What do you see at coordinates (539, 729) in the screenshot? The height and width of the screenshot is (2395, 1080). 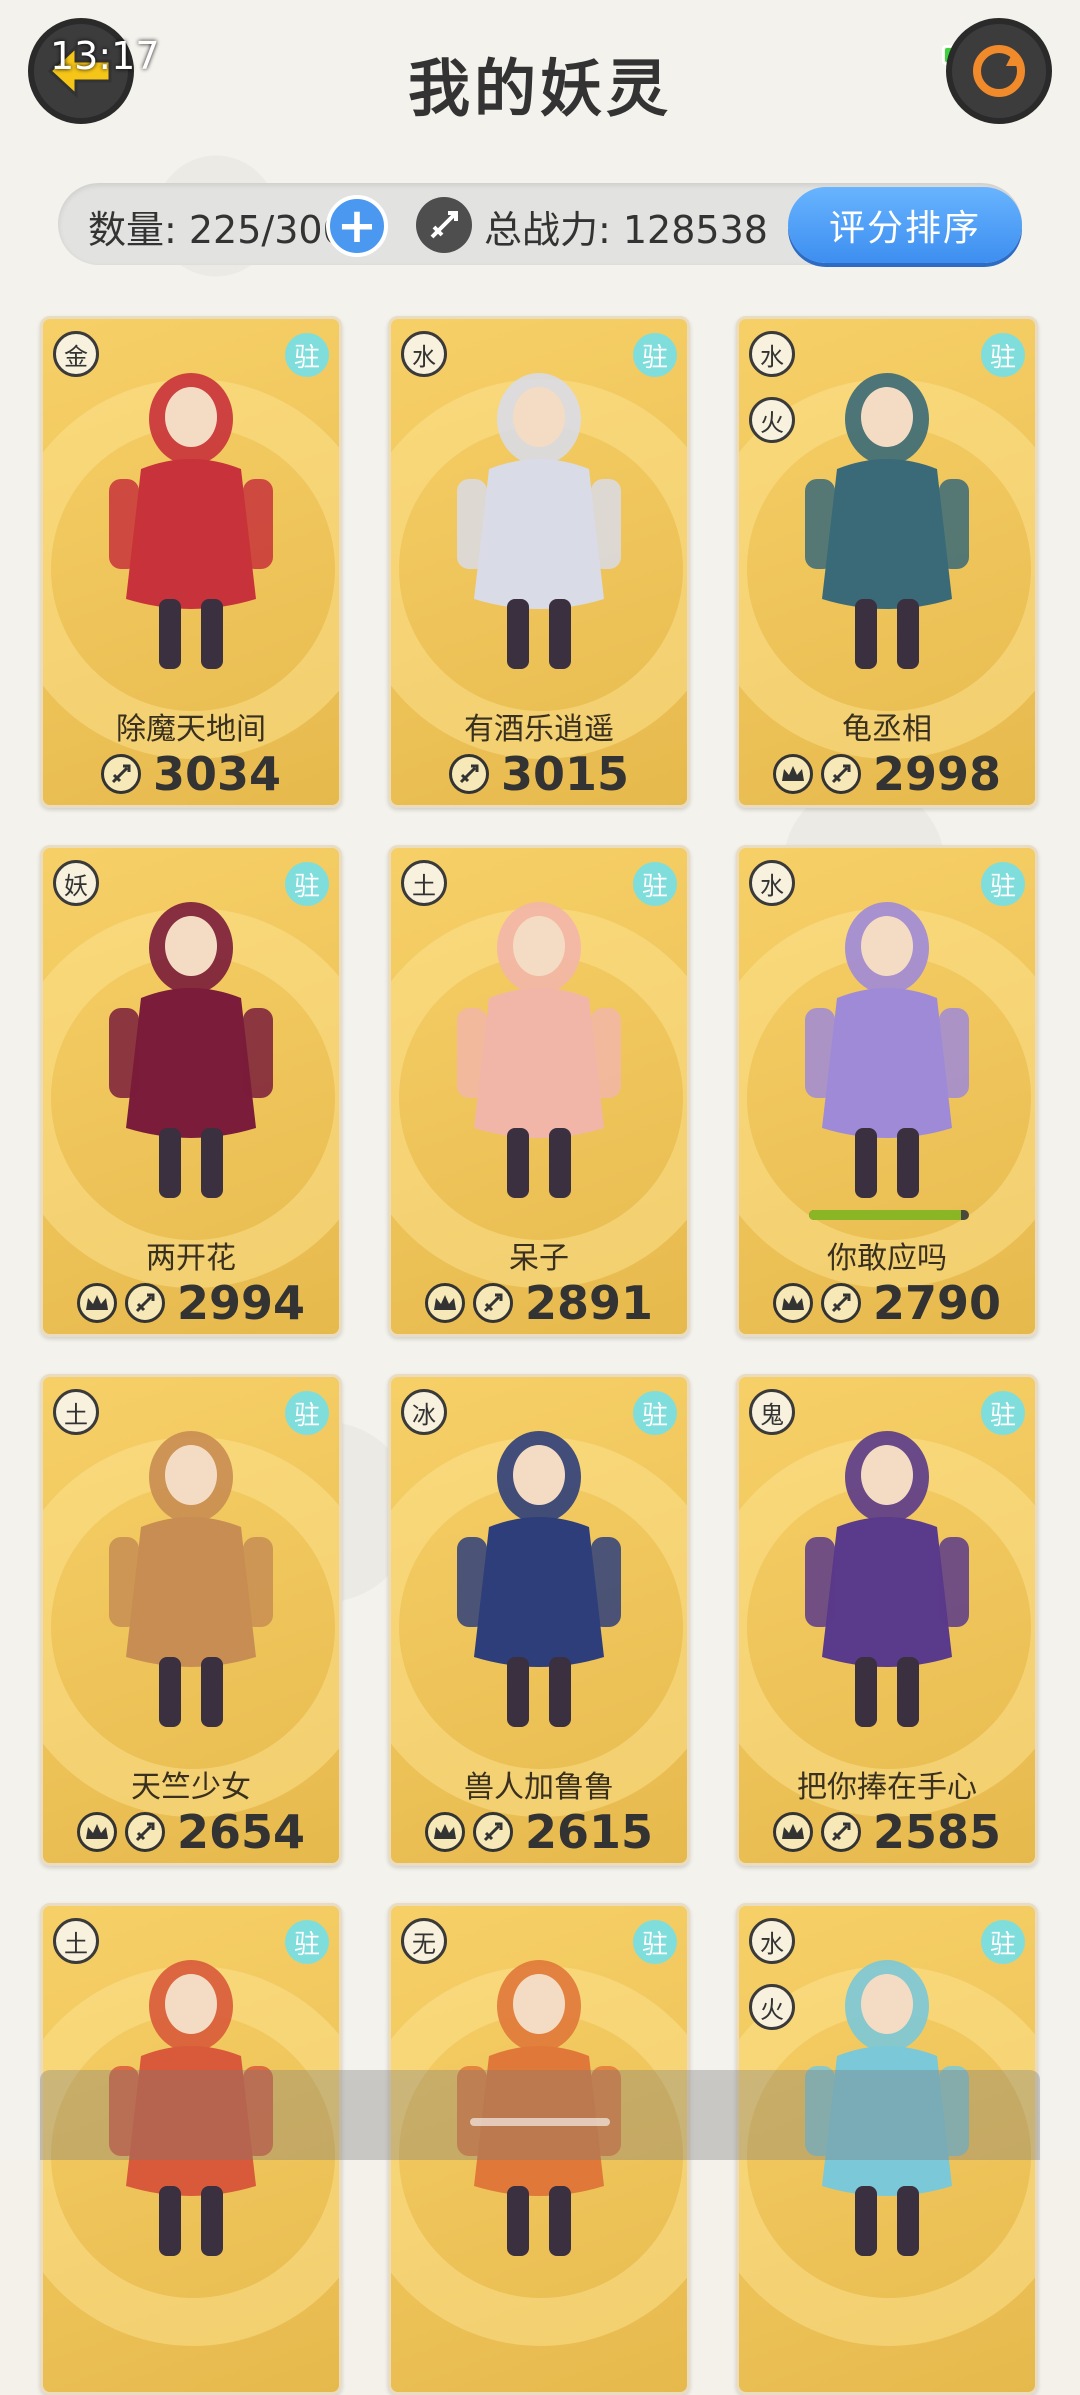 I see `monster-name: 有酒乐逍遥` at bounding box center [539, 729].